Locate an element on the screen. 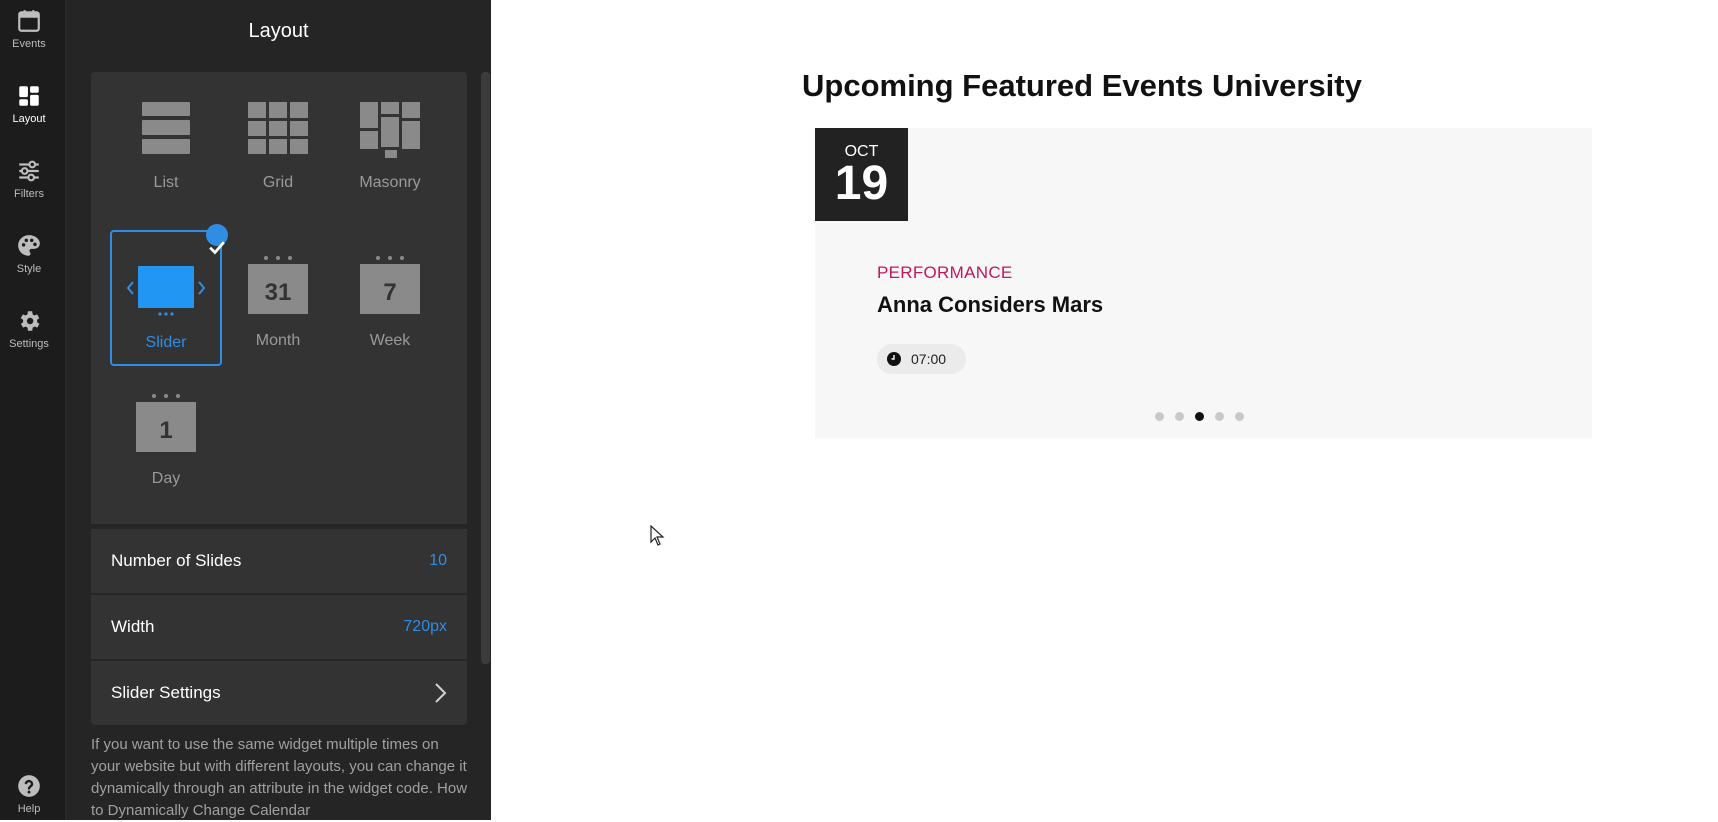 Image resolution: width=1718 pixels, height=822 pixels. event-title: Anna Considers Mars is located at coordinates (990, 305).